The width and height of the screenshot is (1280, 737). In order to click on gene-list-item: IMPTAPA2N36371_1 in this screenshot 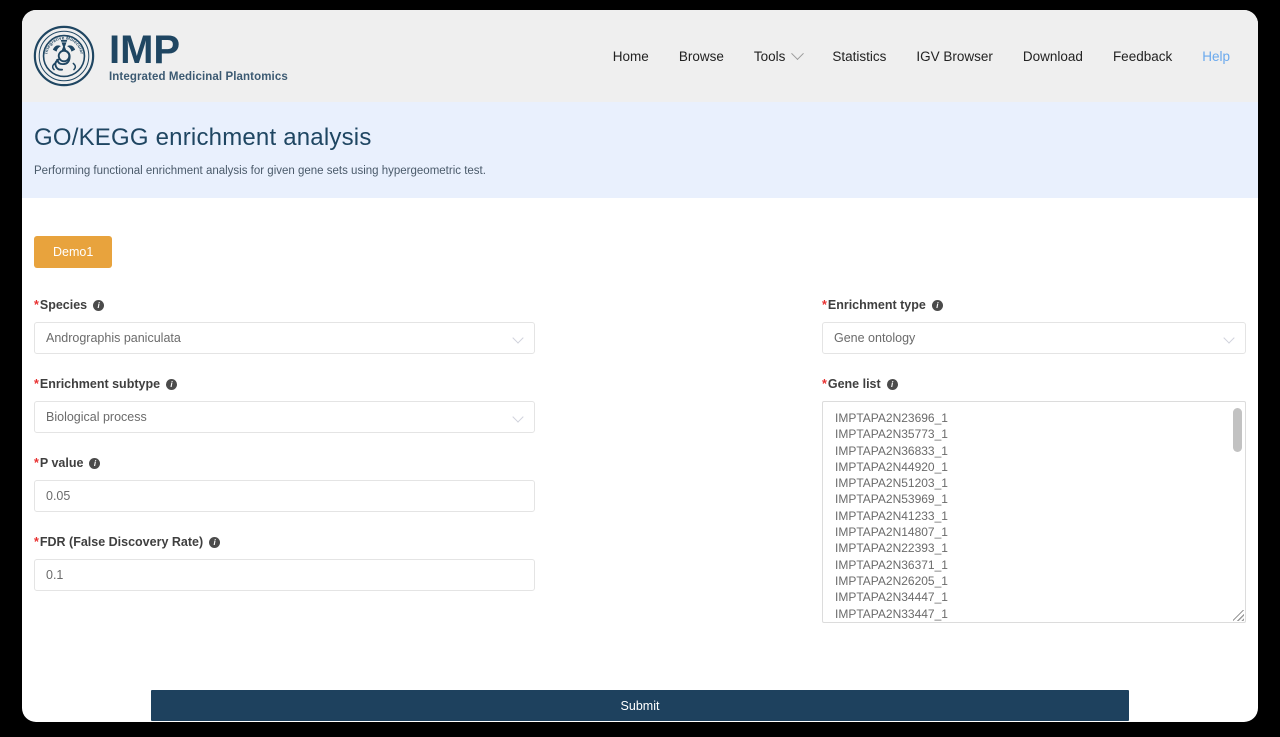, I will do `click(891, 564)`.